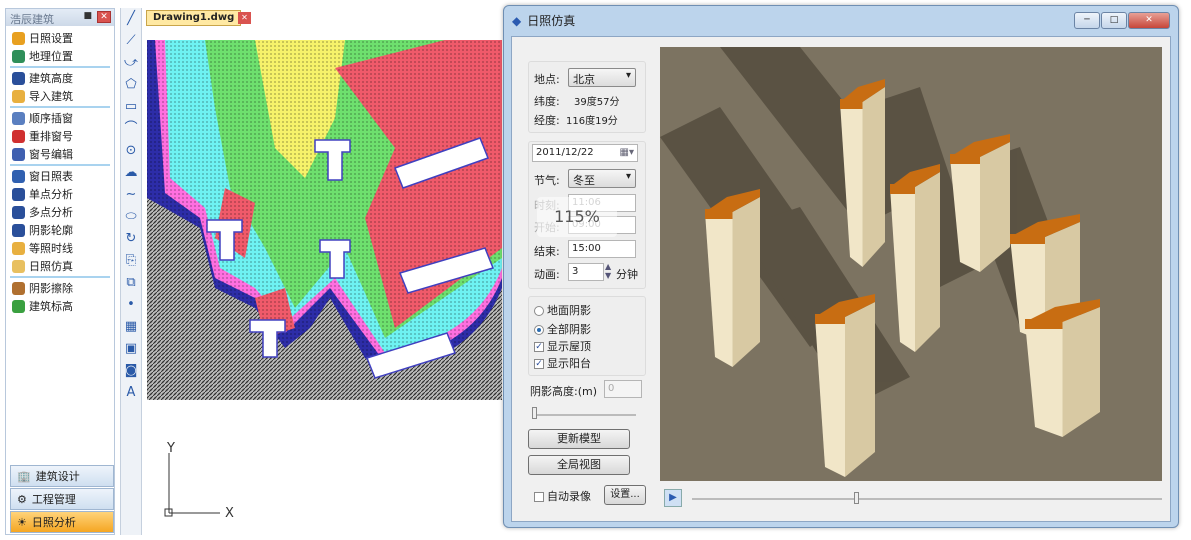  Describe the element at coordinates (131, 85) in the screenshot. I see `draw-tool-icon: ⬠` at that location.